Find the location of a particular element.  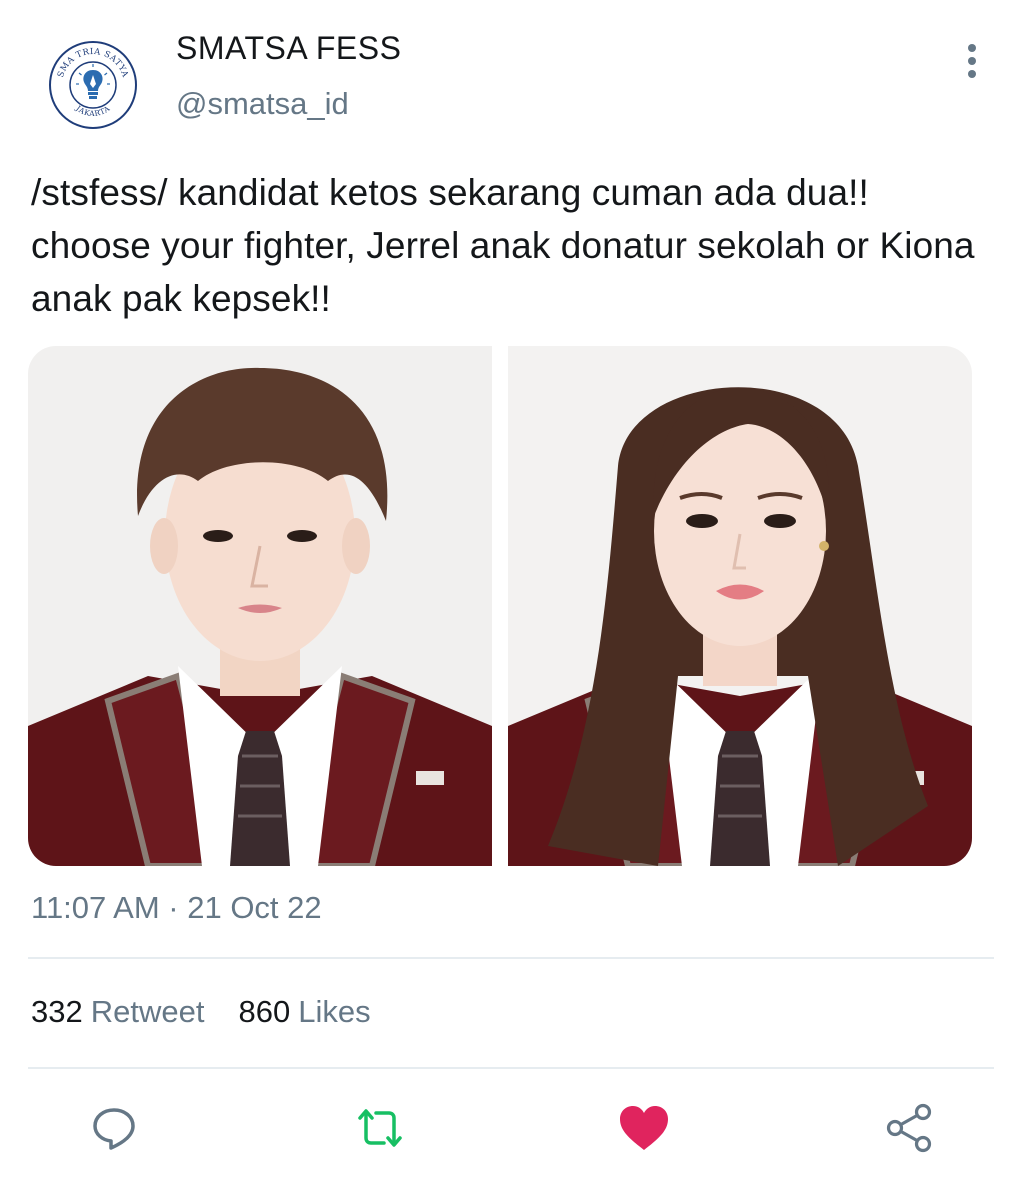

heart-icon is located at coordinates (644, 1128).